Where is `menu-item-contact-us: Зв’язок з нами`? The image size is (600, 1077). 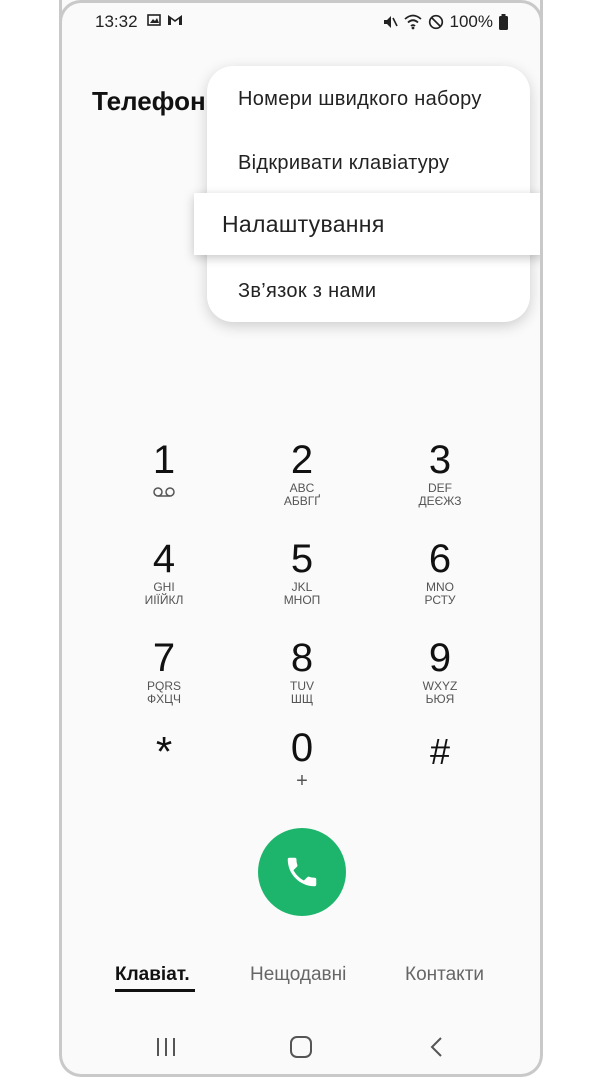 menu-item-contact-us: Зв’язок з нами is located at coordinates (307, 291).